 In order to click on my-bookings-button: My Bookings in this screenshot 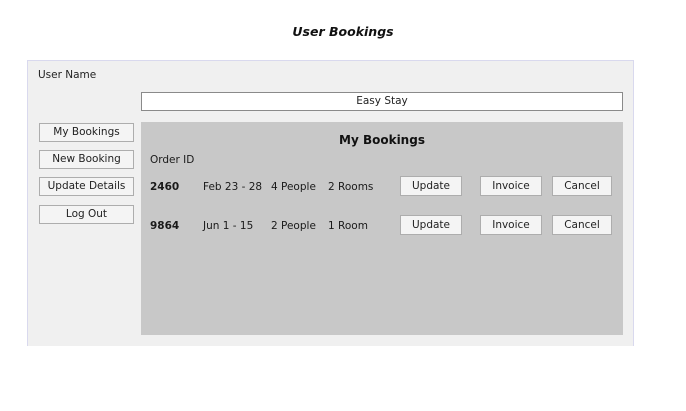, I will do `click(86, 132)`.